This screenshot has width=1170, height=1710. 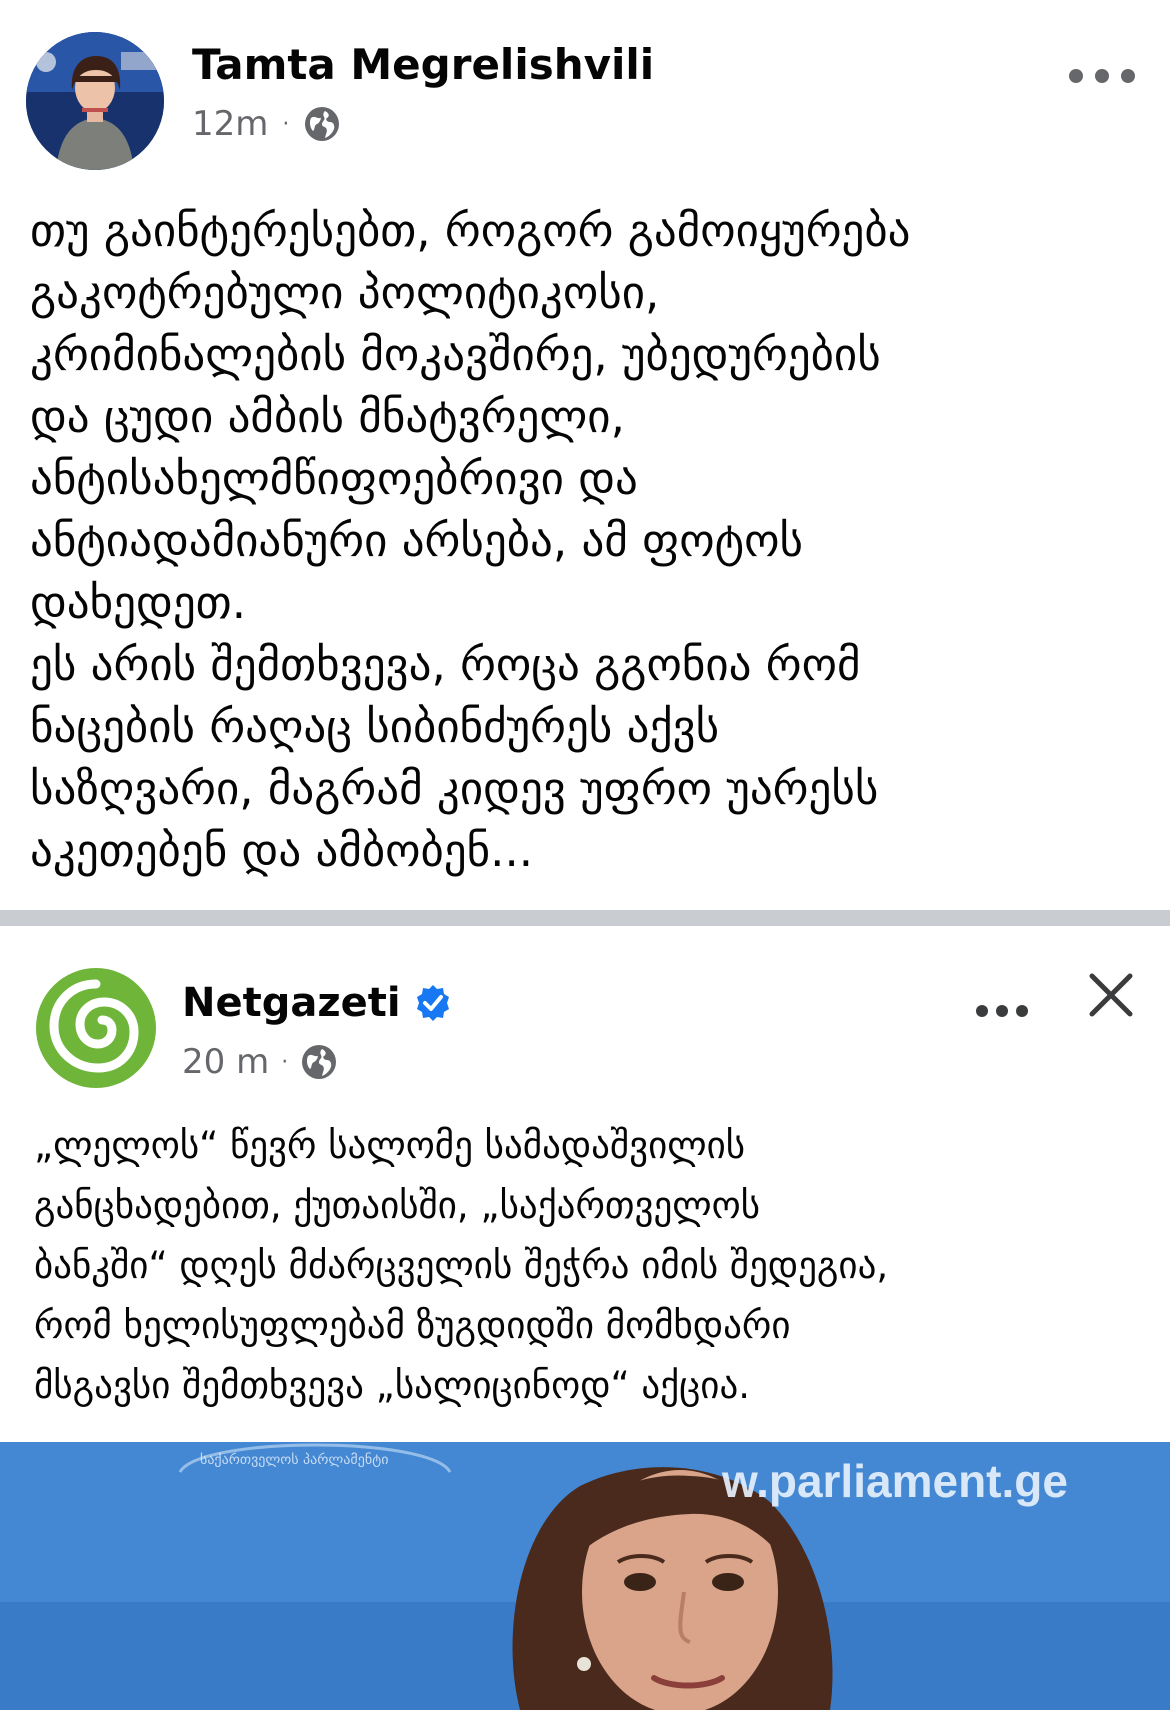 I want to click on photo-seal-text: საქართველოს პარლამენტი, so click(x=294, y=1460).